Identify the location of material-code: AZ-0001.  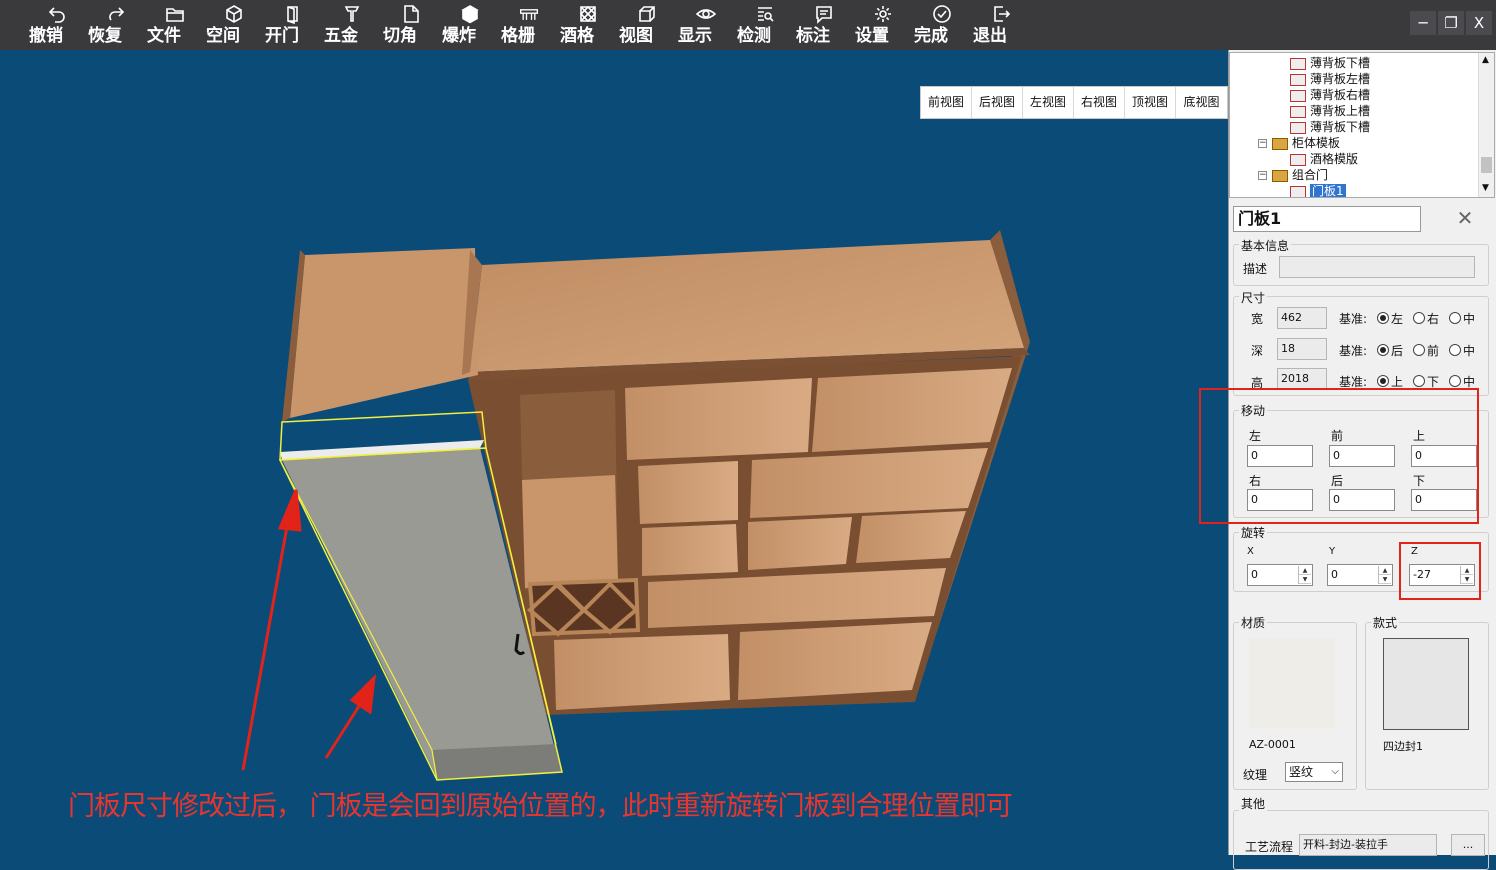
(1272, 744).